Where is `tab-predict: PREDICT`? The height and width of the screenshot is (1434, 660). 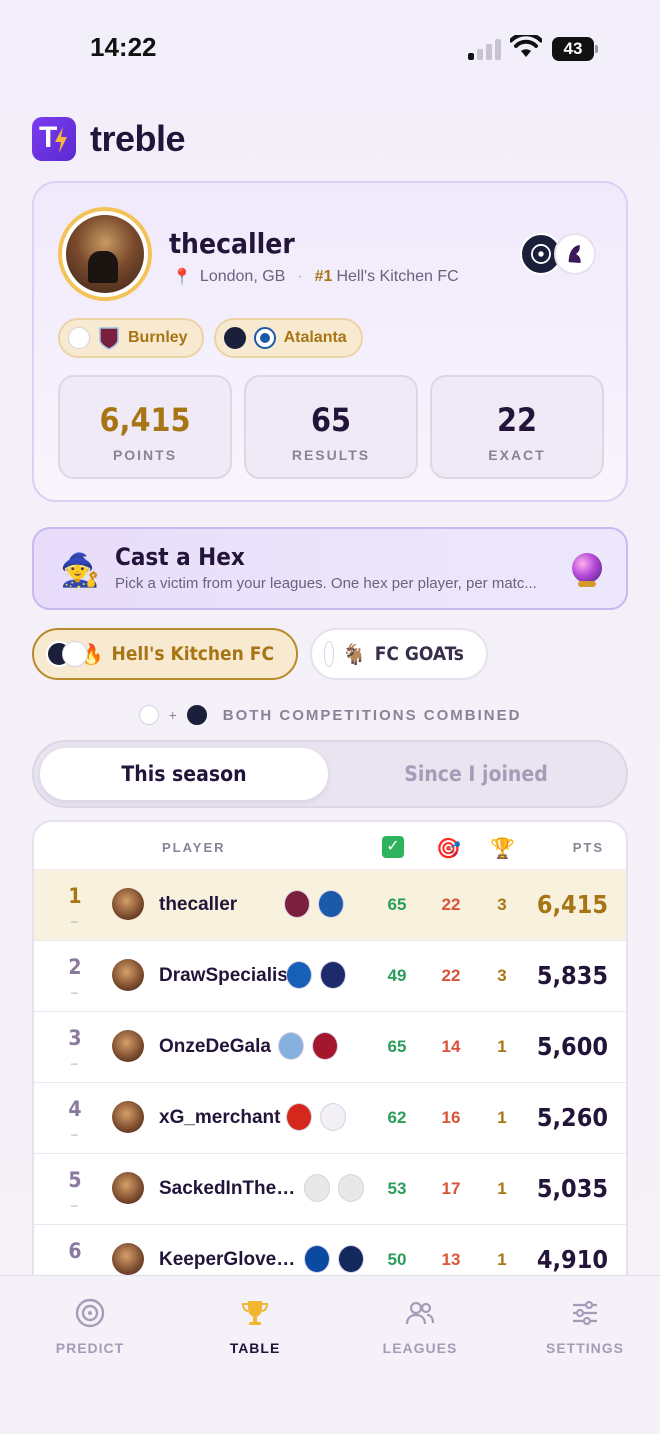 tab-predict: PREDICT is located at coordinates (90, 1327).